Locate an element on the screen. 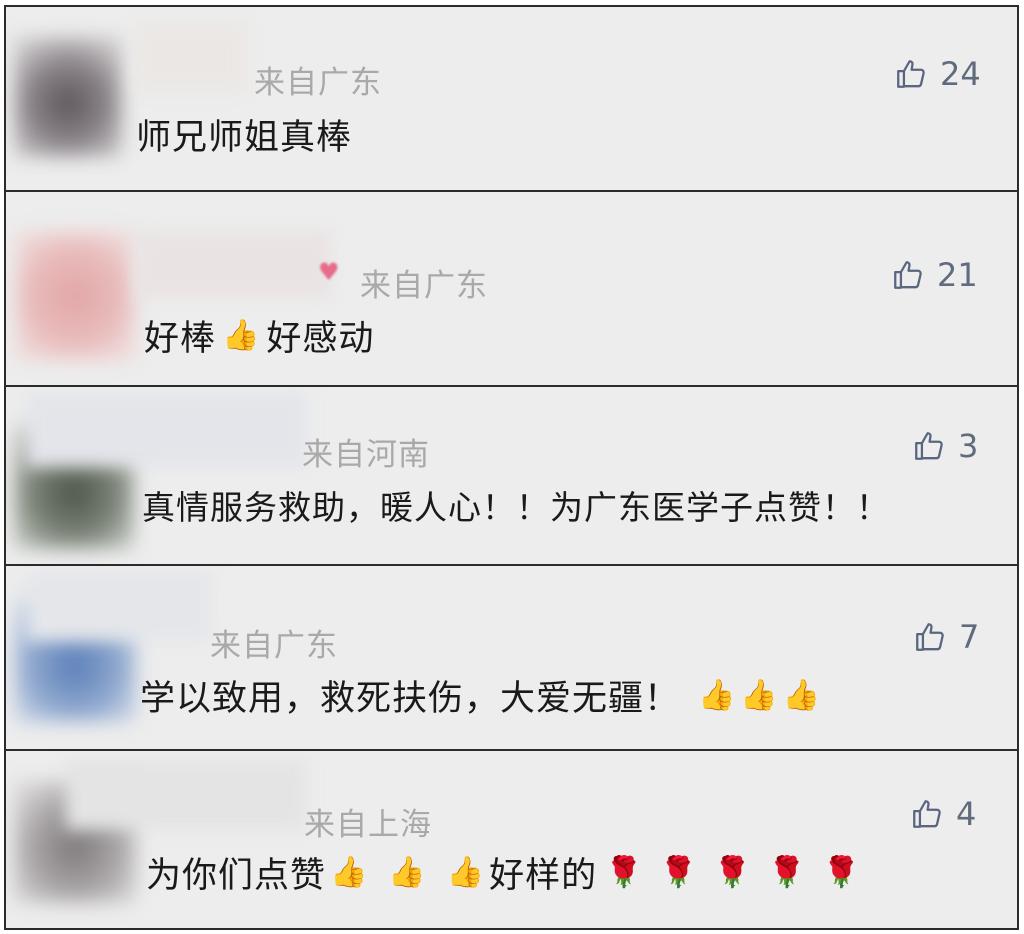  comment-text: 为你们点赞 👍 👍 👍 好样的 🌹 🌹 🌹 🌹 🌹 is located at coordinates (507, 872).